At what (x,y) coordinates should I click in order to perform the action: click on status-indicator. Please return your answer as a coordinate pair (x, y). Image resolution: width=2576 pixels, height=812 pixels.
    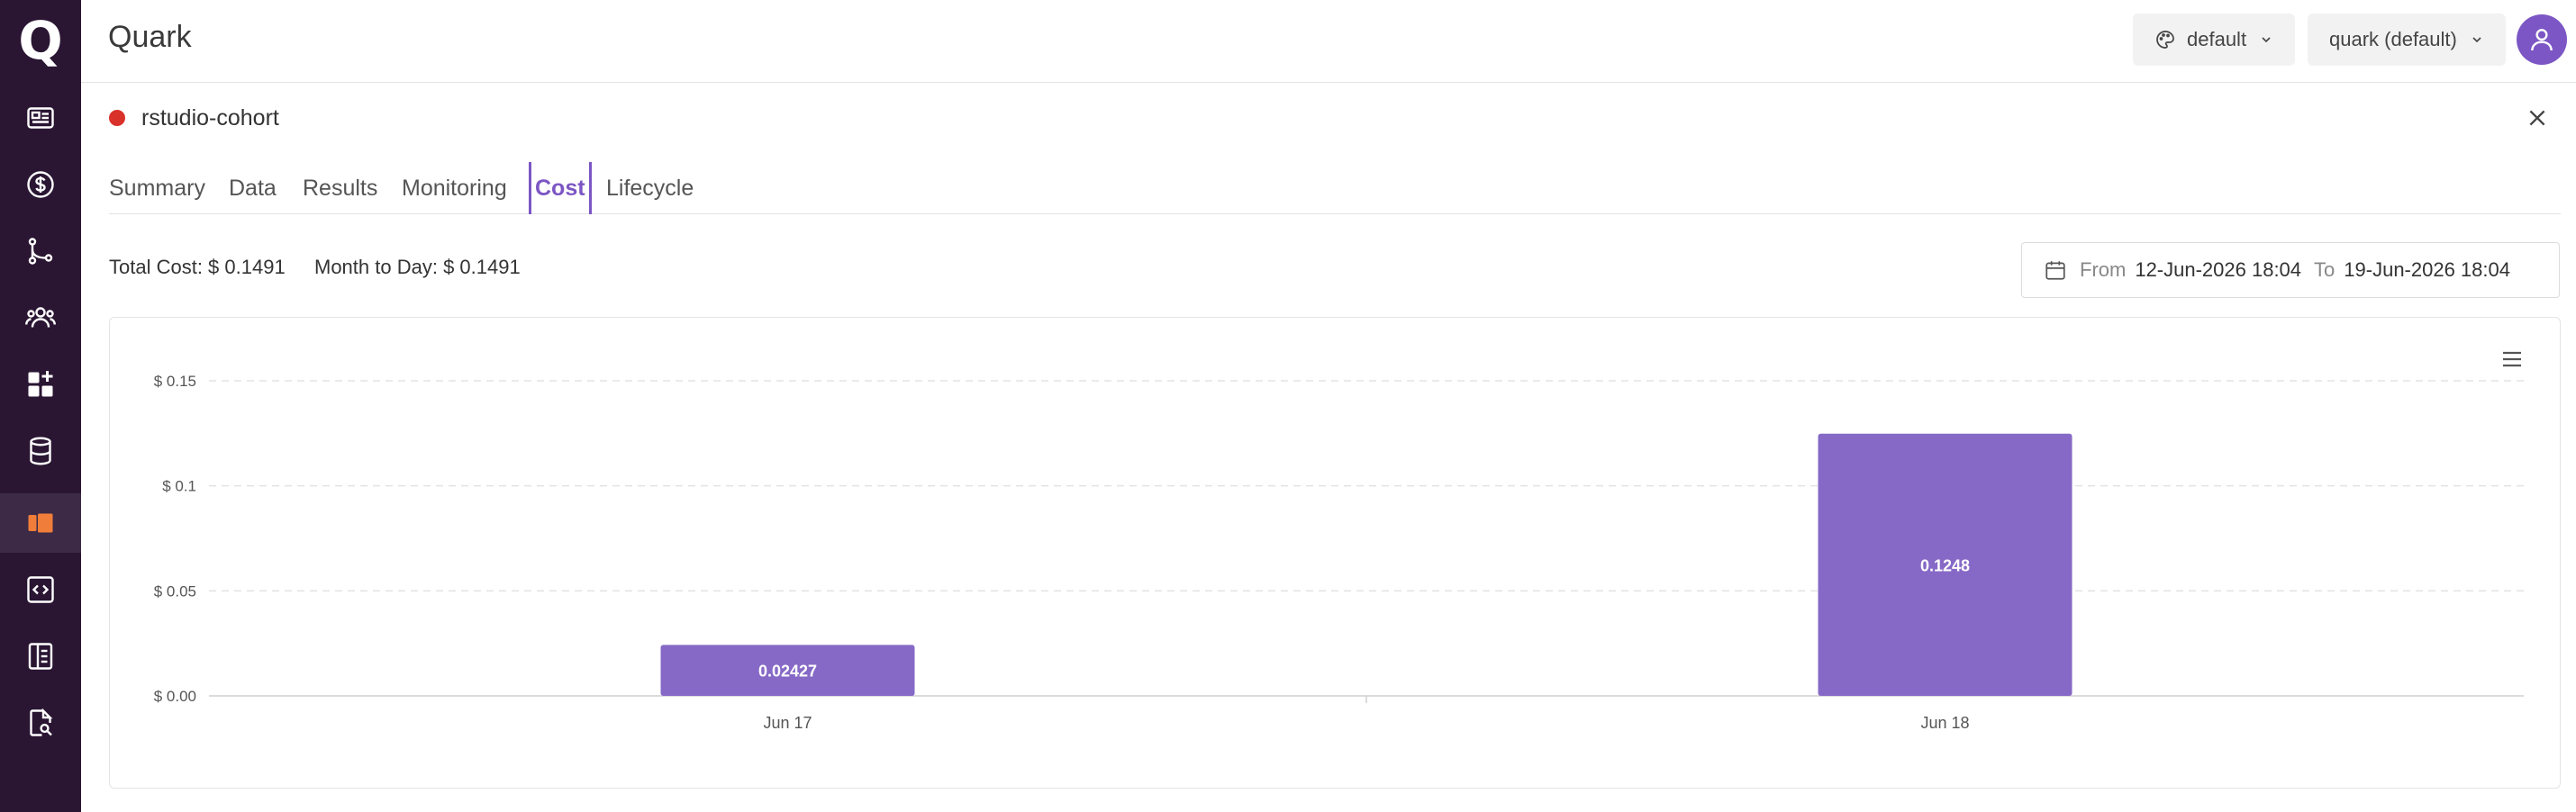
    Looking at the image, I should click on (117, 118).